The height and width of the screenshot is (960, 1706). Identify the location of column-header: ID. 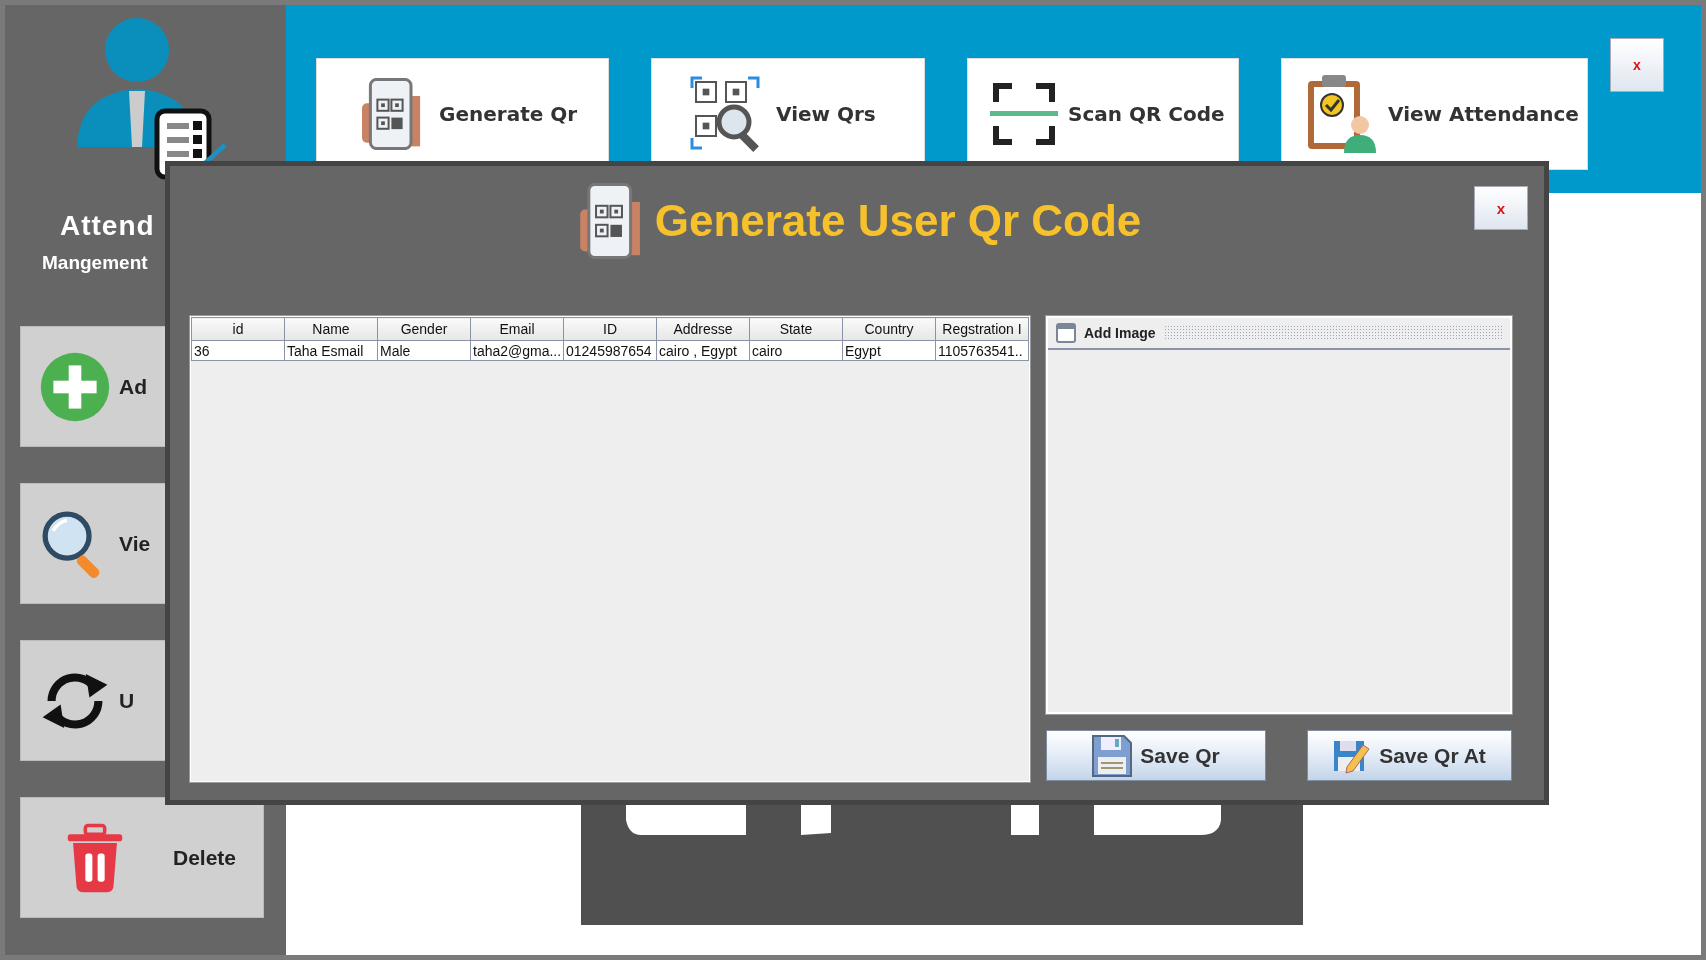
(610, 329).